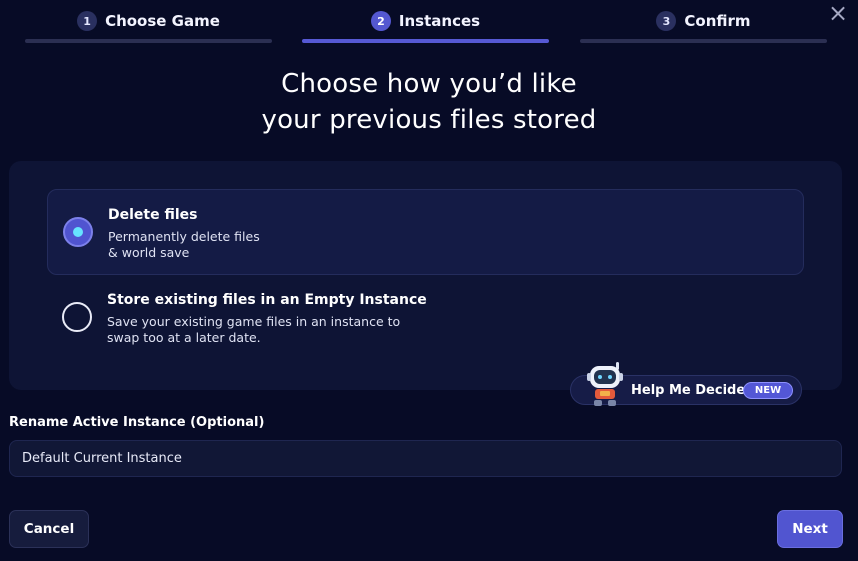  What do you see at coordinates (810, 529) in the screenshot?
I see `next-button: Next` at bounding box center [810, 529].